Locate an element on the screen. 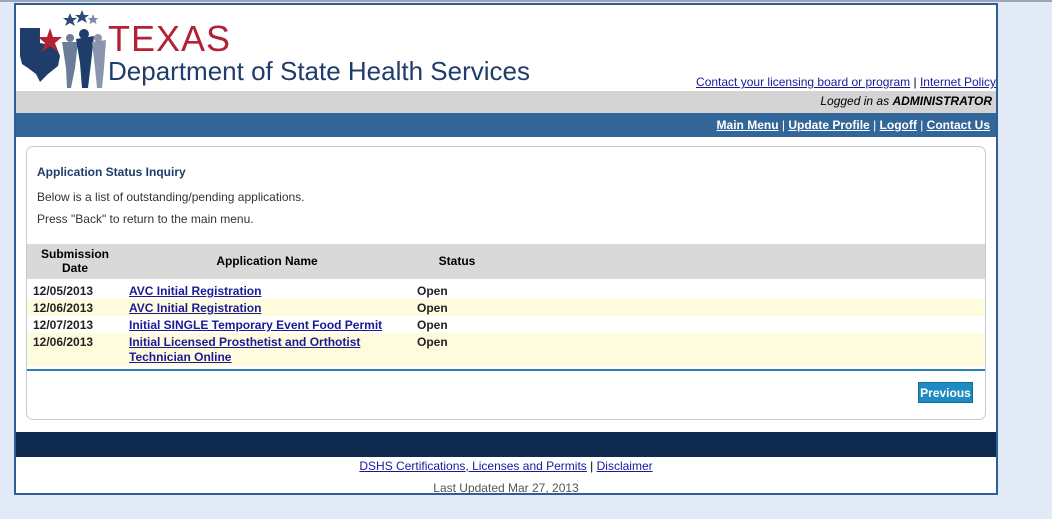 The width and height of the screenshot is (1052, 519). col-header-date: Submission Date is located at coordinates (75, 261).